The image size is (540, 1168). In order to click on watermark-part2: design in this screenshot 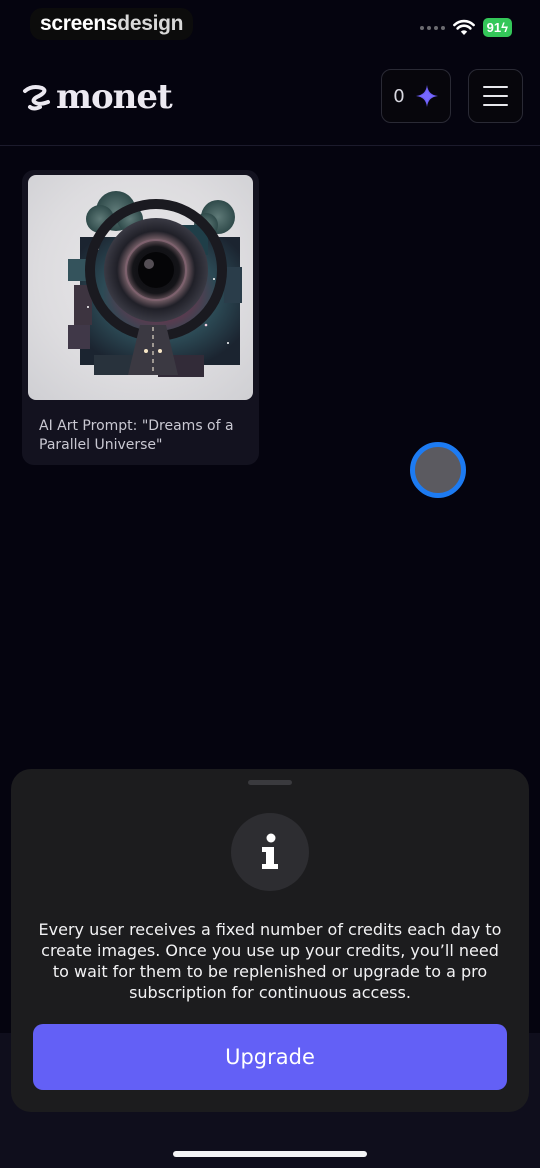, I will do `click(150, 23)`.